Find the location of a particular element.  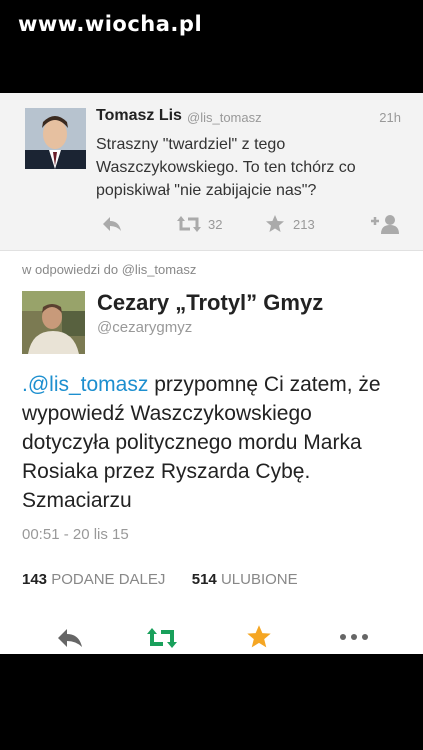

tweet-text-line: dotyczyła politycznego mordu Marka is located at coordinates (192, 442).